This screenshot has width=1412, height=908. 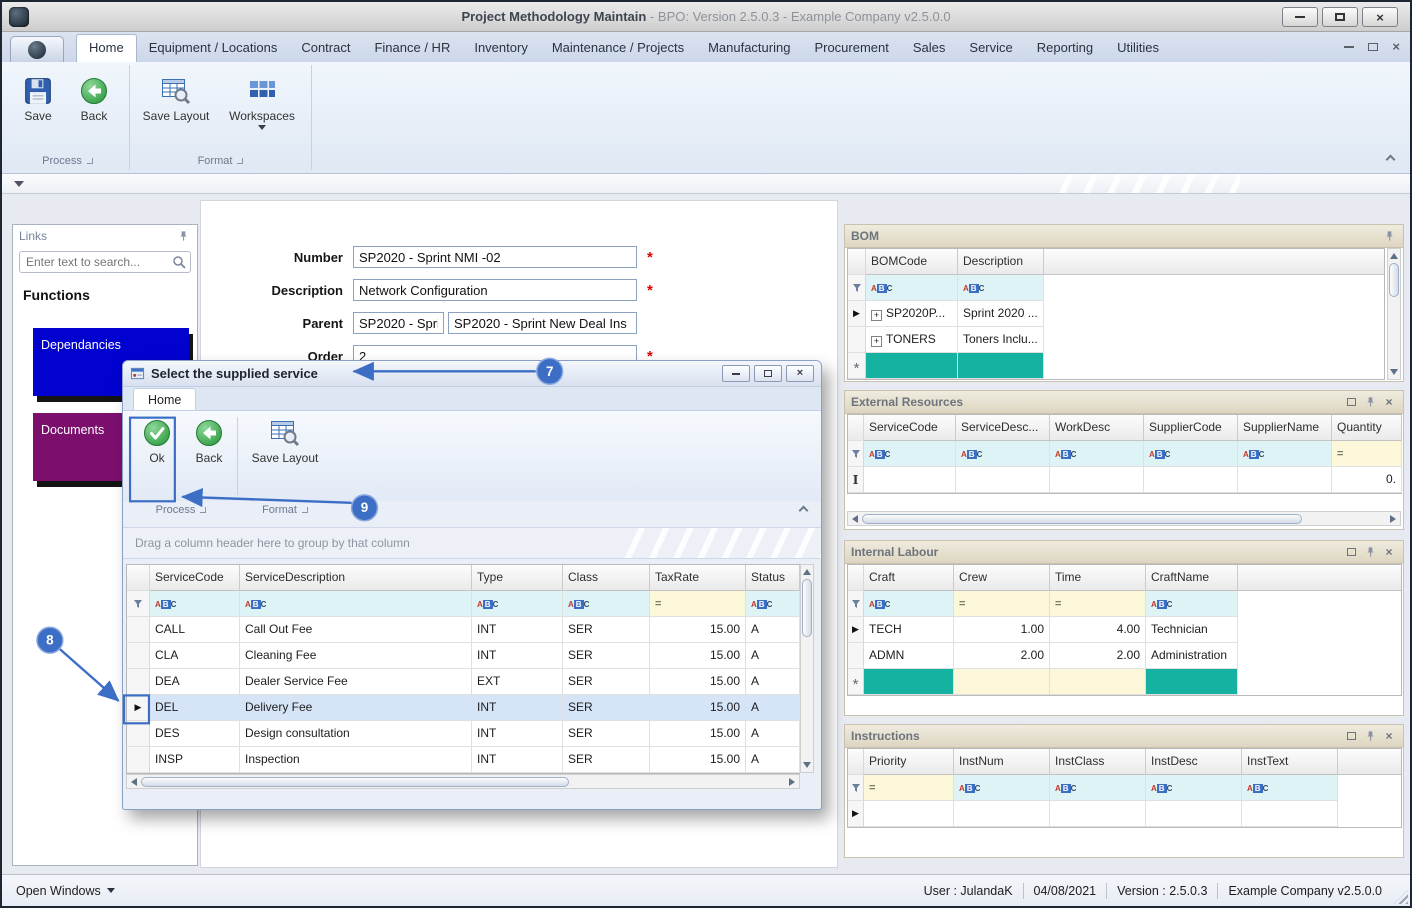 I want to click on ribbon-tab-inventory: Inventory, so click(x=500, y=48).